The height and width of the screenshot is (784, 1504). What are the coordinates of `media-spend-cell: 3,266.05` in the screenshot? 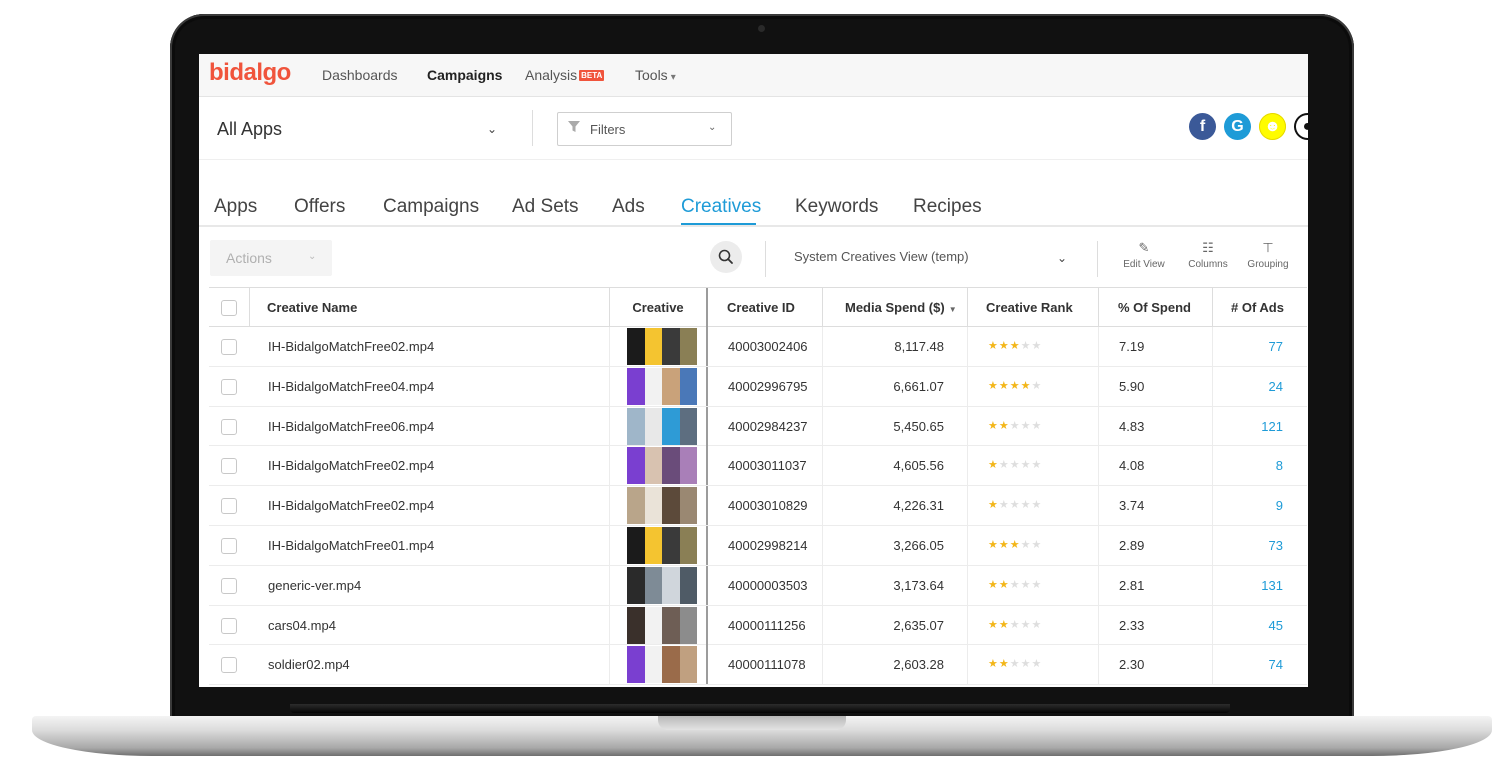 It's located at (895, 545).